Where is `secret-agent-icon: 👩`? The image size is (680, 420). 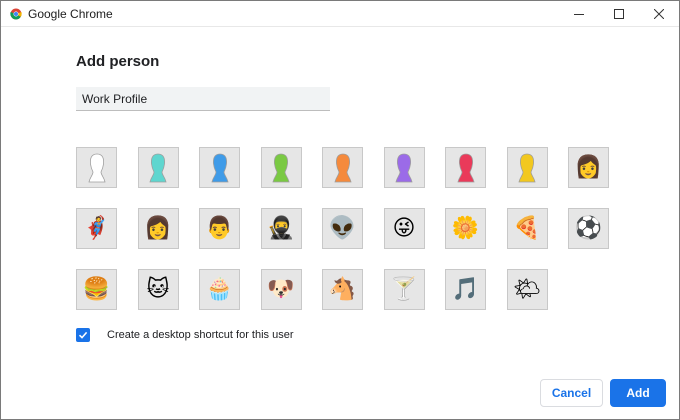
secret-agent-icon: 👩 is located at coordinates (588, 167).